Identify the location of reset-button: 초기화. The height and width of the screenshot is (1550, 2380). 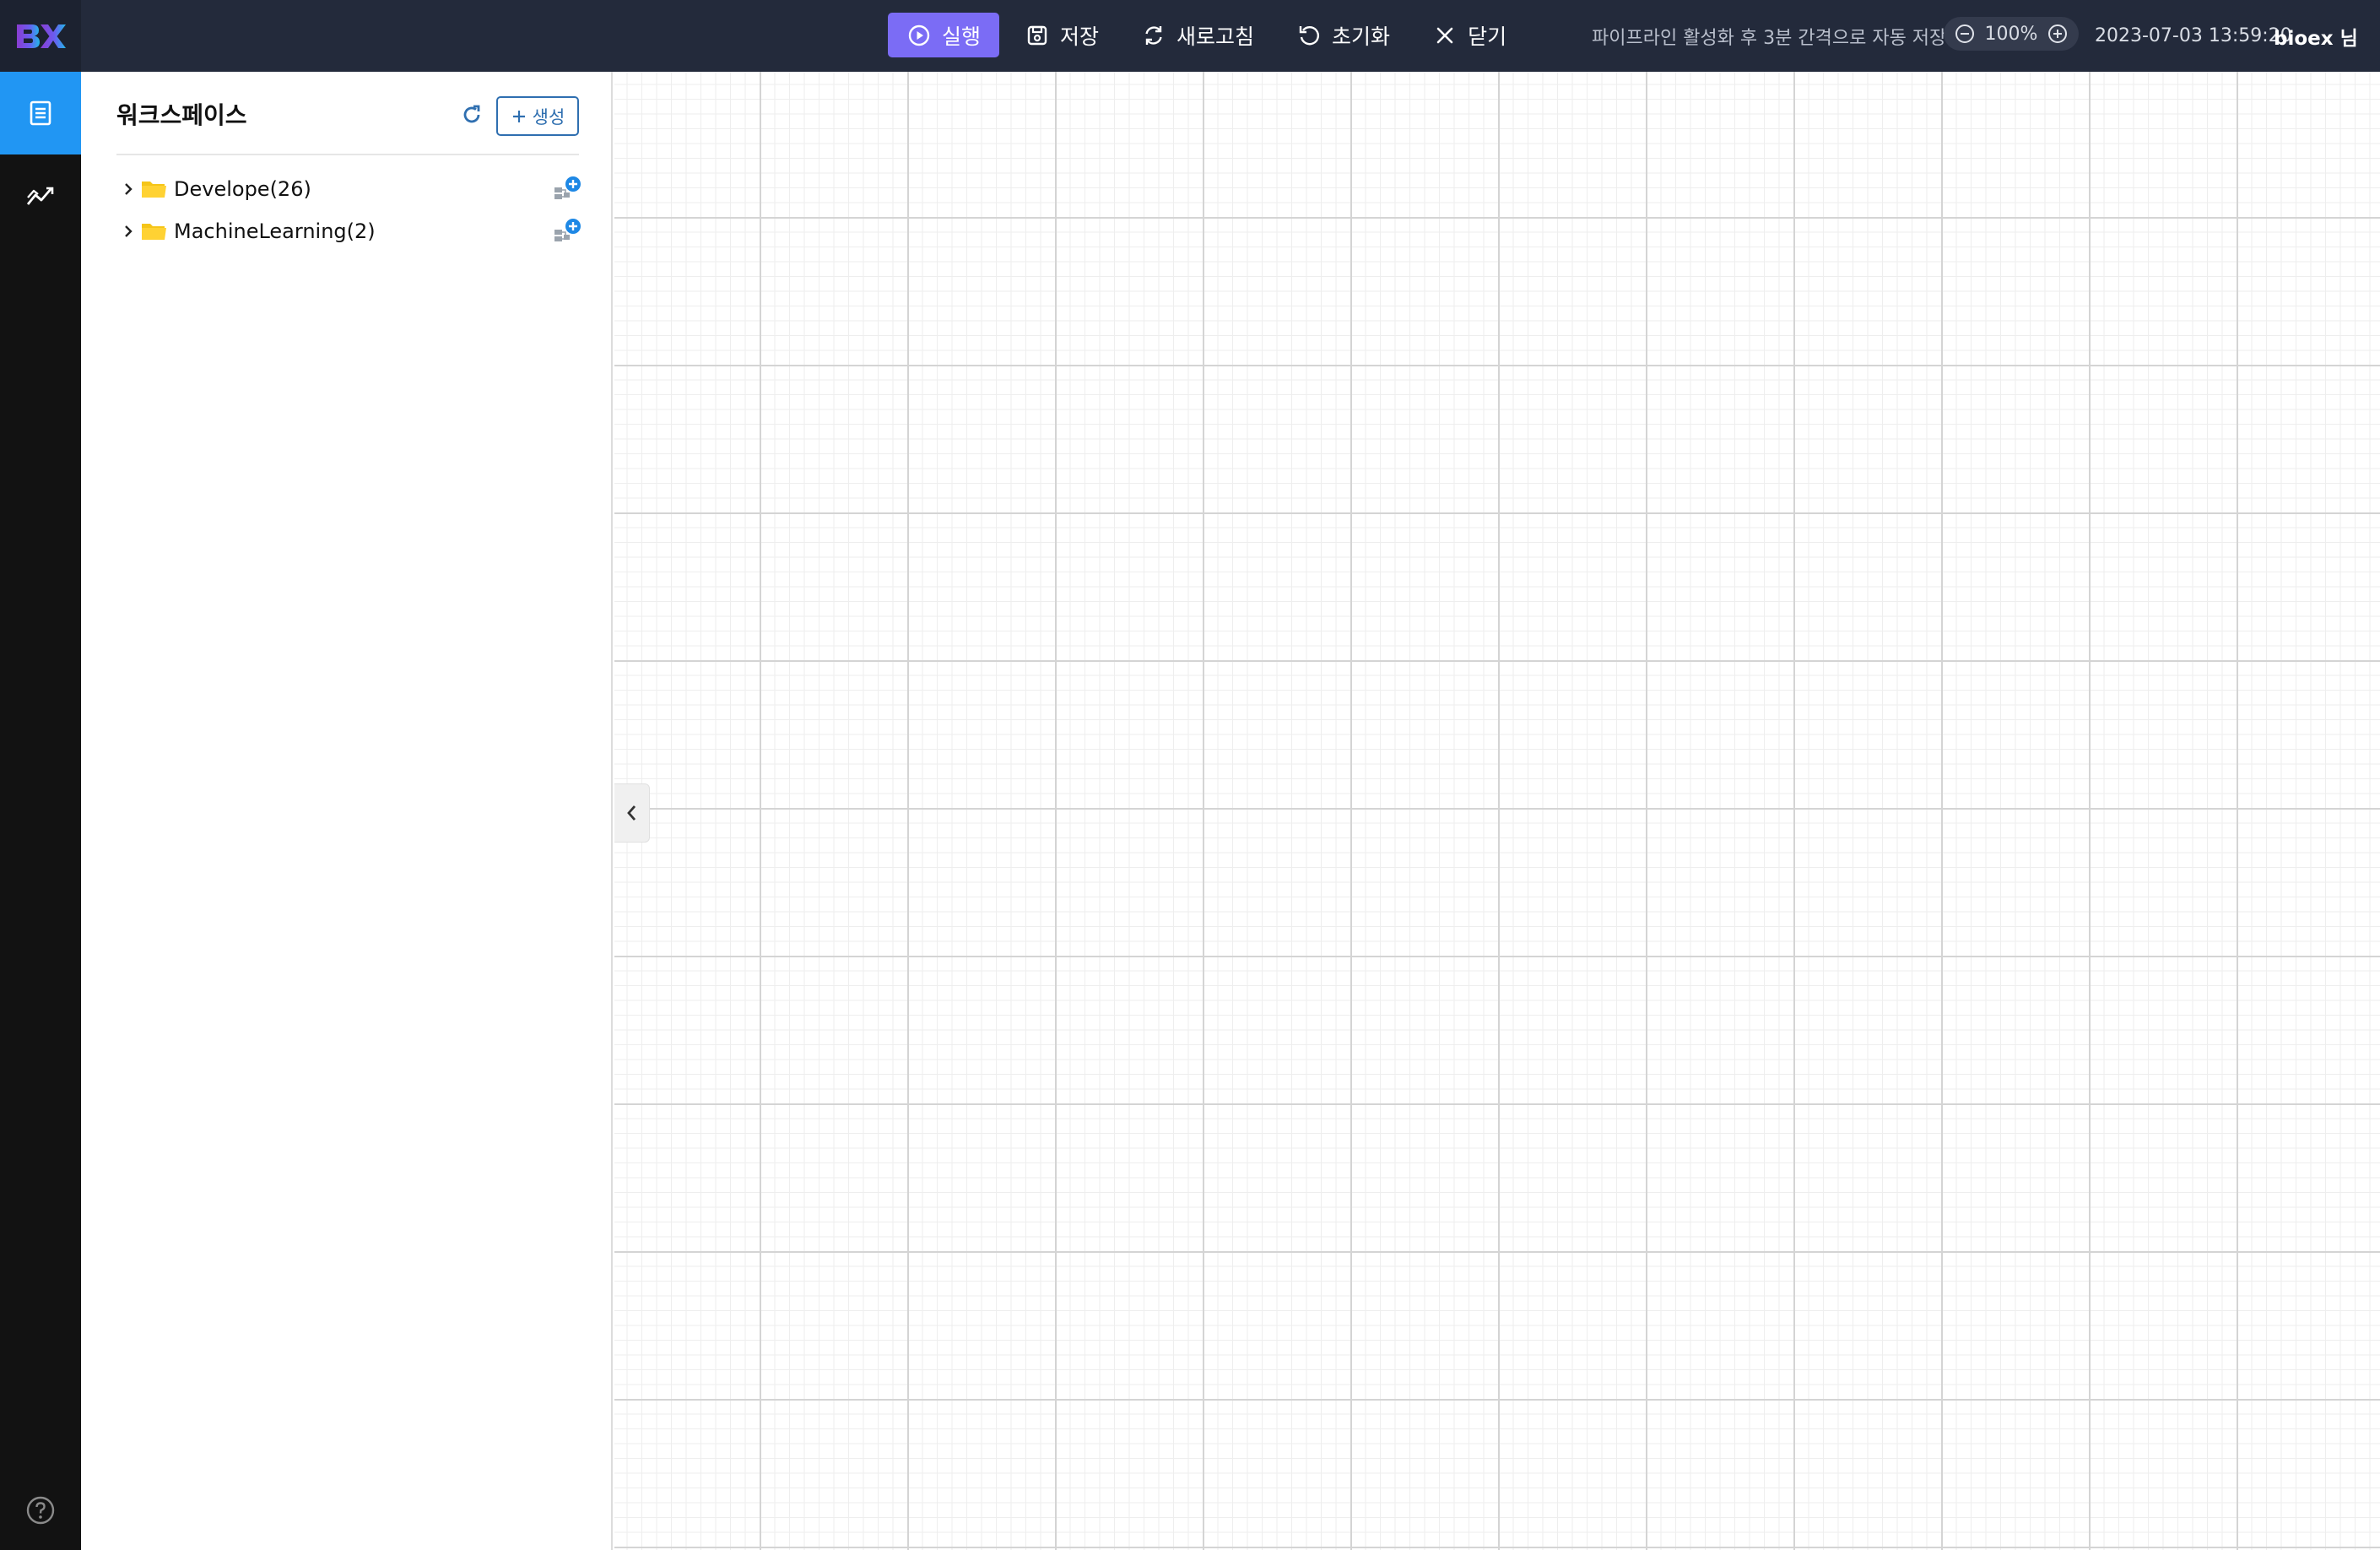
(1343, 35).